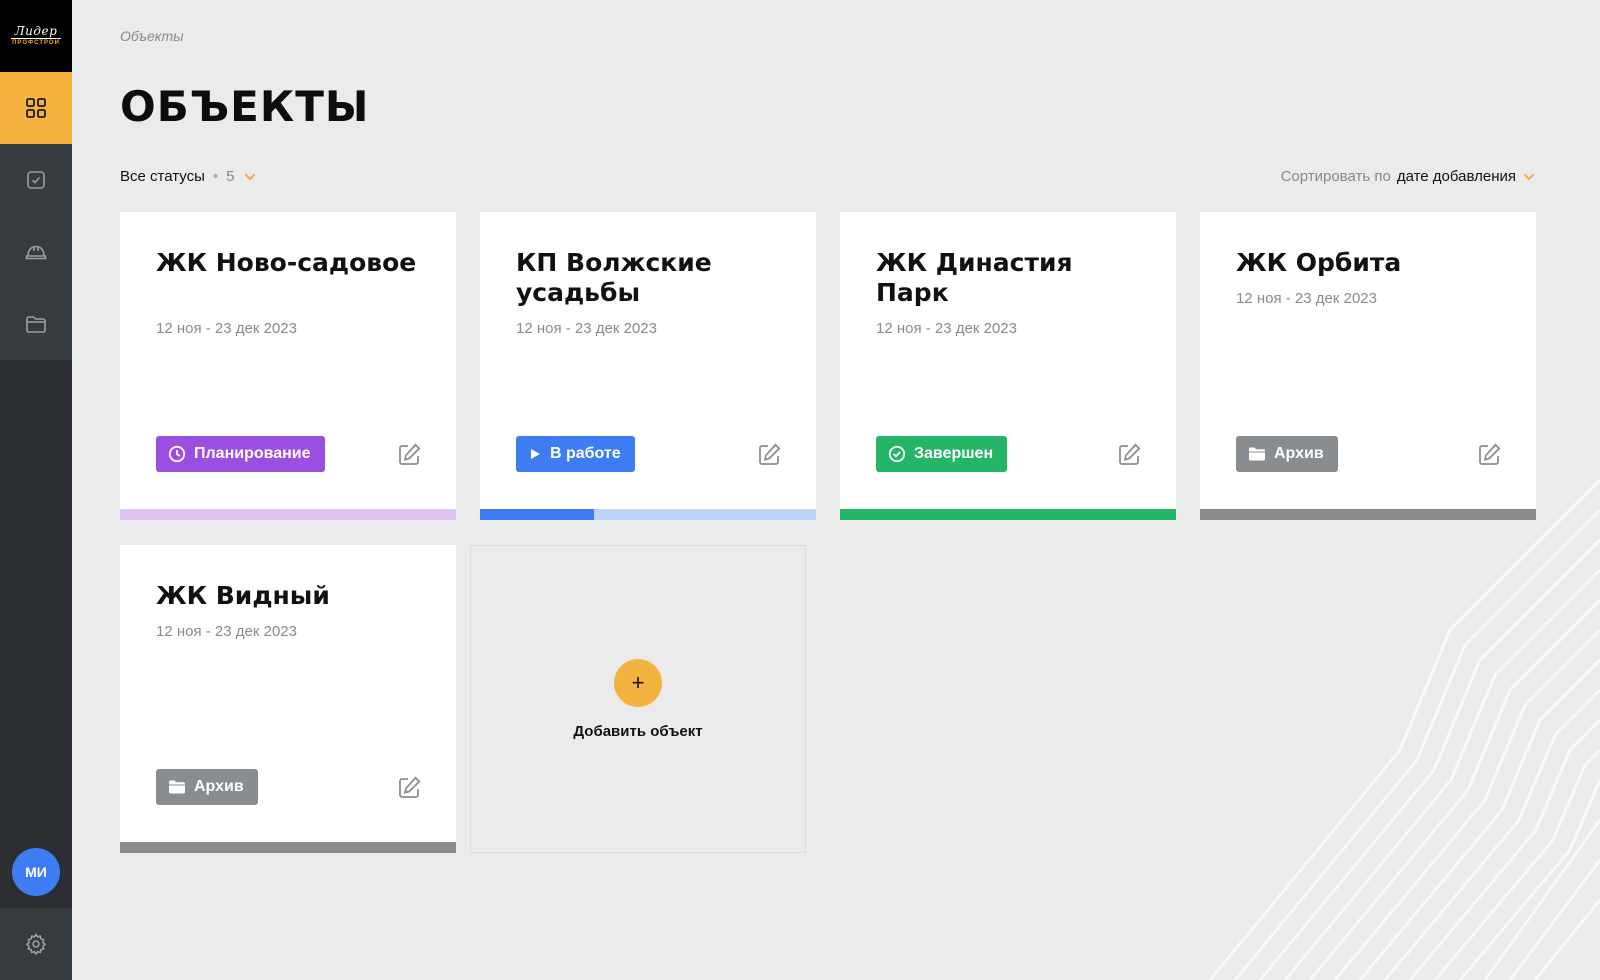 The image size is (1600, 980). I want to click on status-badge: Завершен, so click(942, 454).